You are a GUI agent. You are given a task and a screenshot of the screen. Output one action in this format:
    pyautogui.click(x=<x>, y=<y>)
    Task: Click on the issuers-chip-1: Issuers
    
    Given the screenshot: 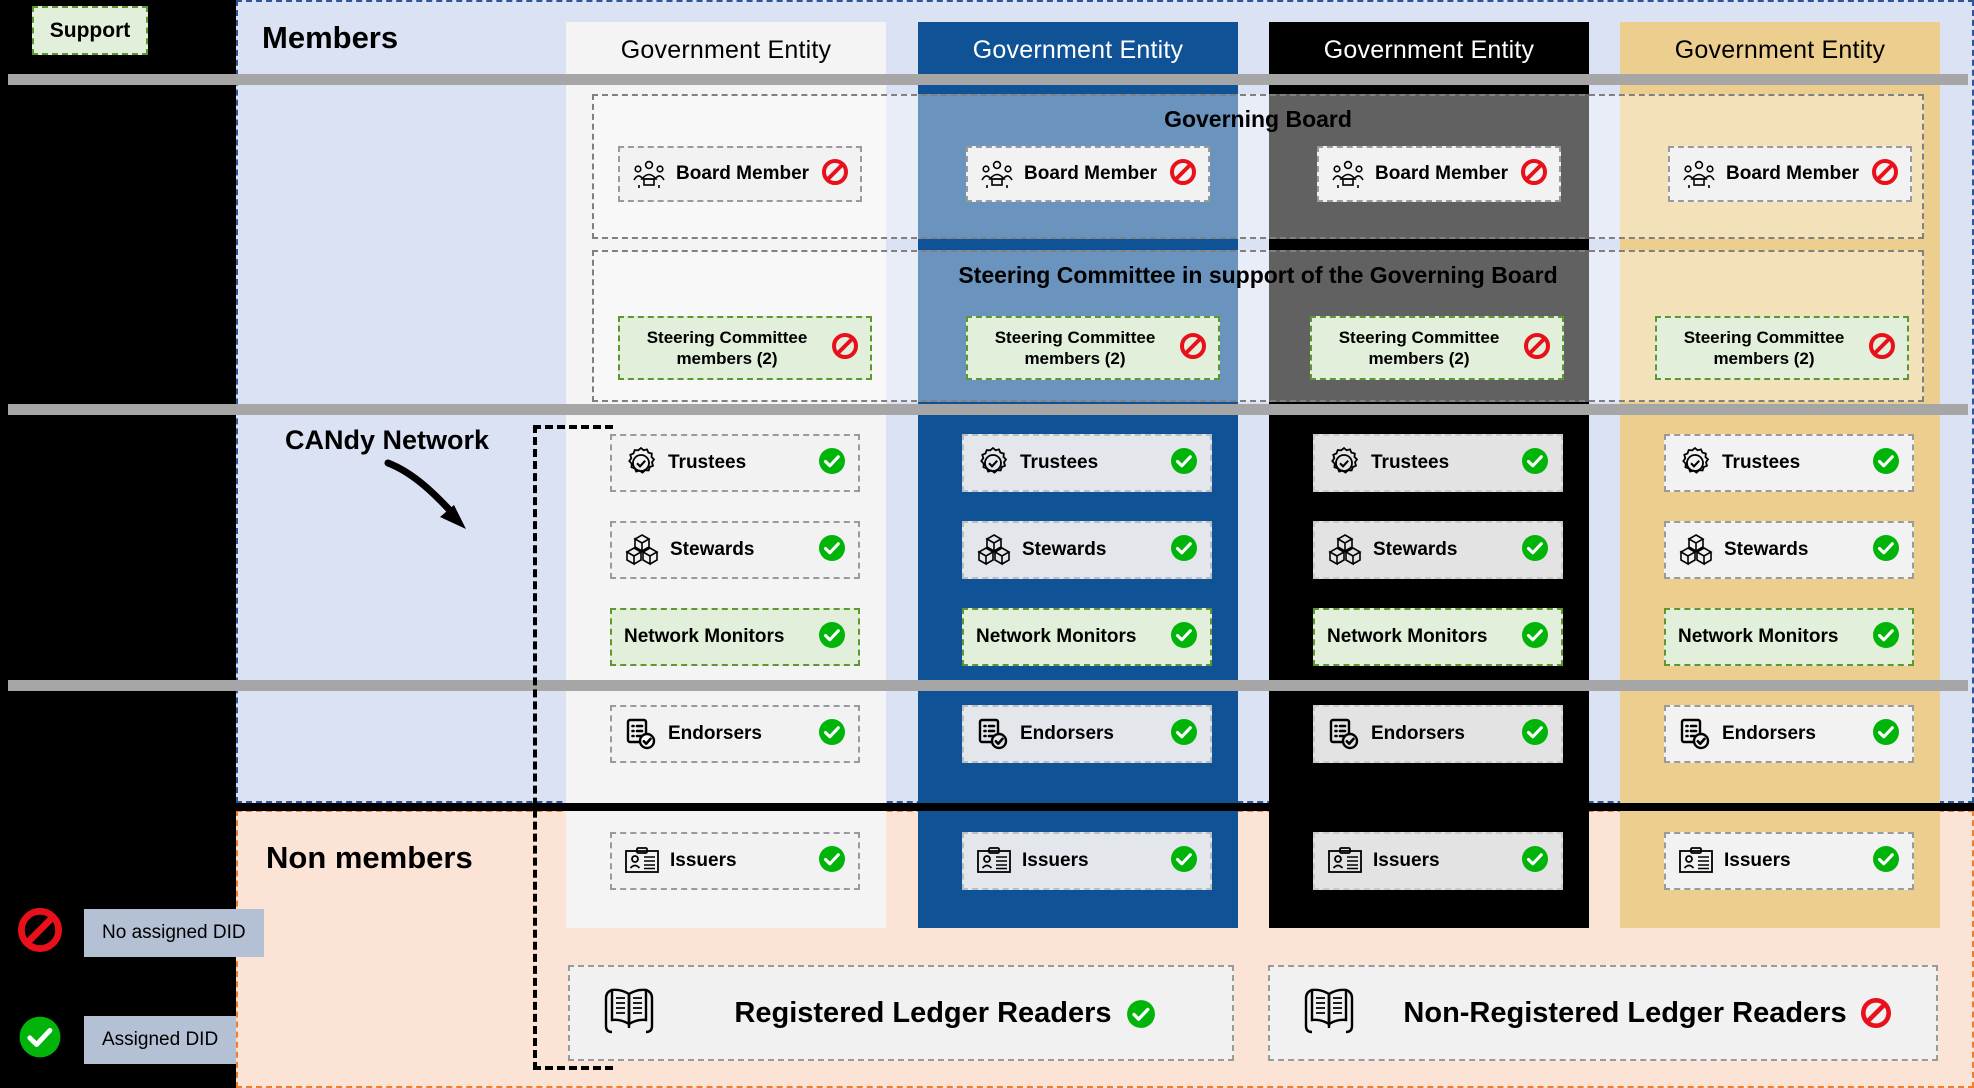 What is the action you would take?
    pyautogui.click(x=735, y=861)
    